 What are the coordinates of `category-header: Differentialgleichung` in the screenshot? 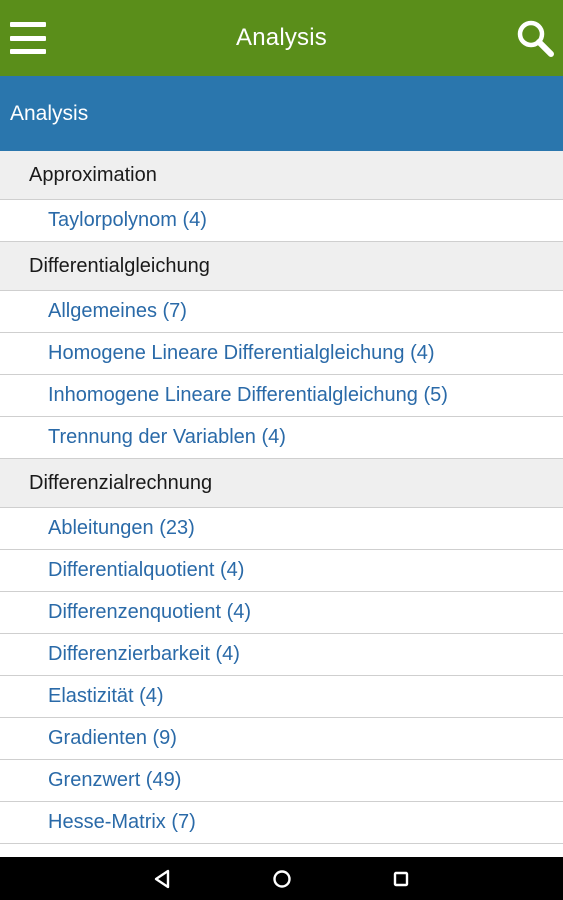 It's located at (281, 266).